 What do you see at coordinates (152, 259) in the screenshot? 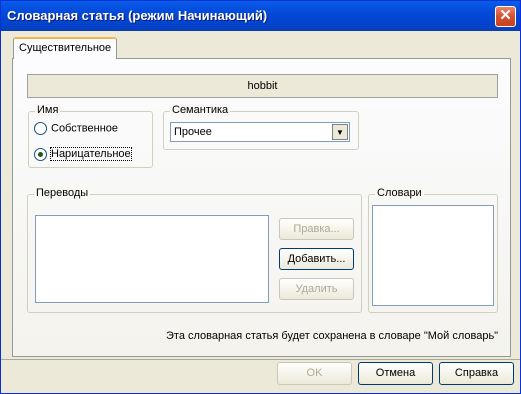
I see `translations-list` at bounding box center [152, 259].